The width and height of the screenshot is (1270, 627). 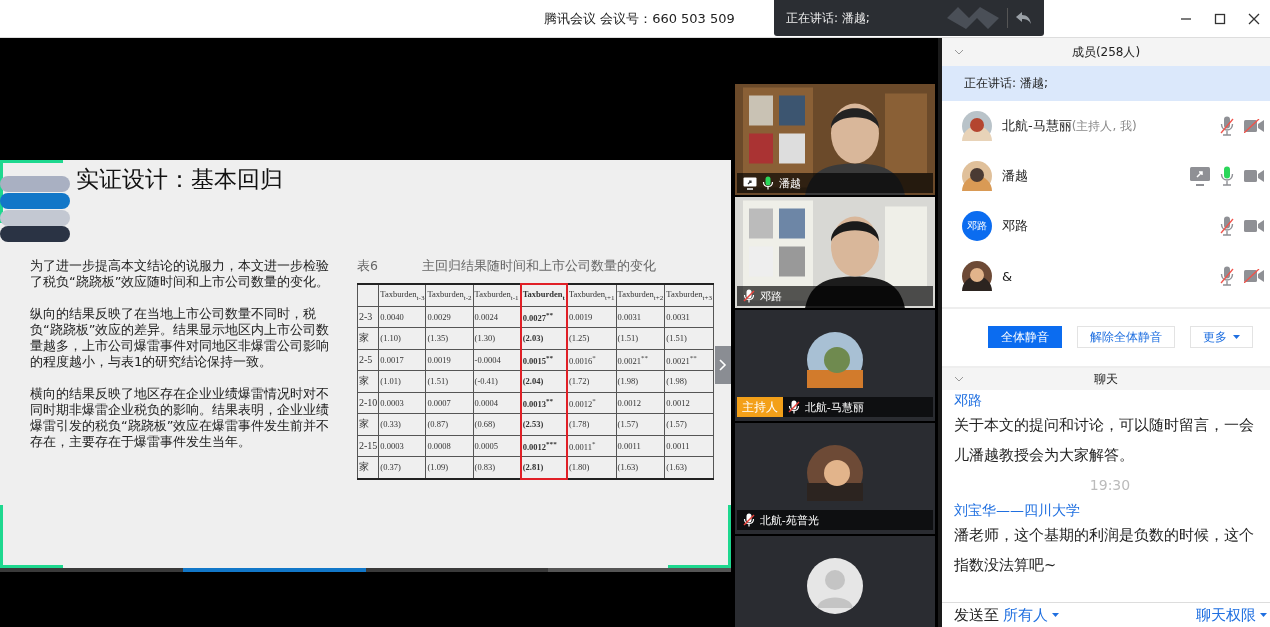 I want to click on column-header: Taxburden$_{t+1}$, so click(x=591, y=295).